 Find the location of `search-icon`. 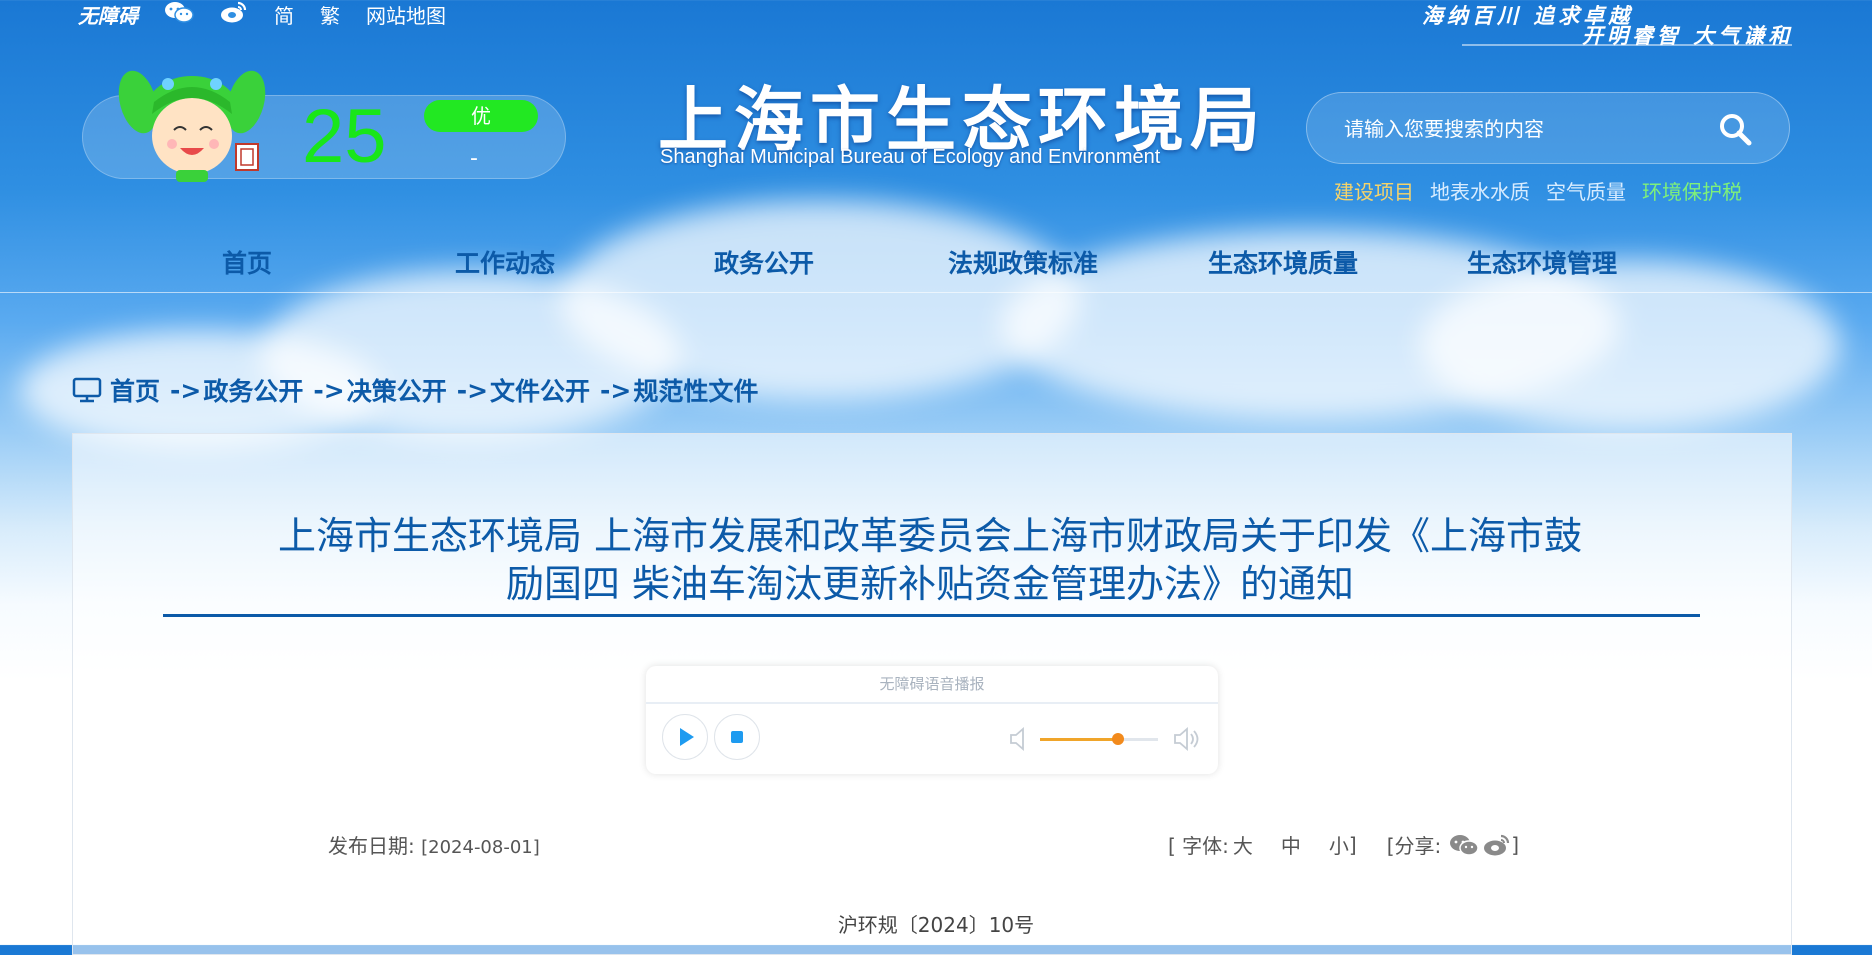

search-icon is located at coordinates (1735, 129).